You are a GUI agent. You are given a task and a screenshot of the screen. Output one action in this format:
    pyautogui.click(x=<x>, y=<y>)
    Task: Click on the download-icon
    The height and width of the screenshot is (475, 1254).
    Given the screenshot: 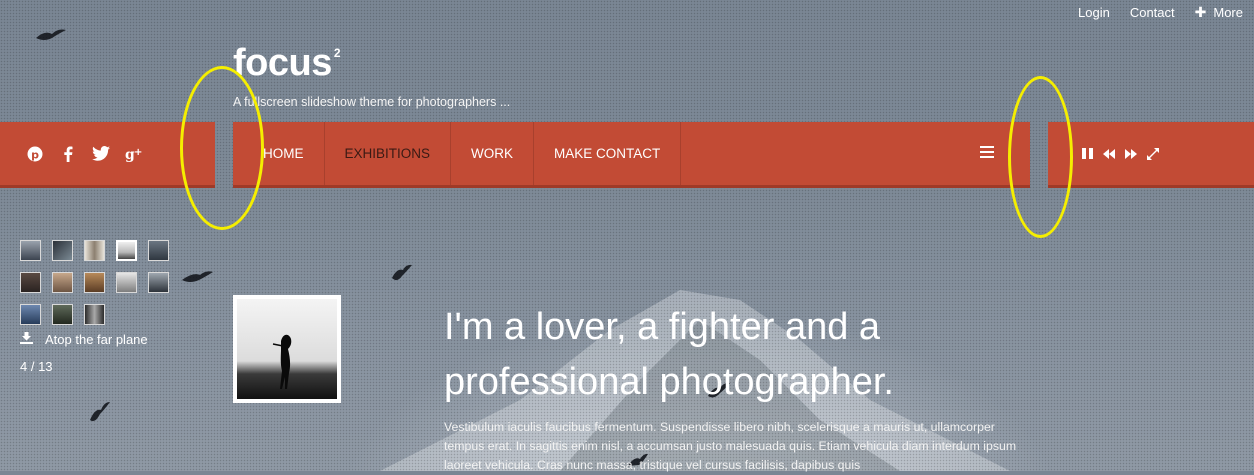 What is the action you would take?
    pyautogui.click(x=26, y=339)
    